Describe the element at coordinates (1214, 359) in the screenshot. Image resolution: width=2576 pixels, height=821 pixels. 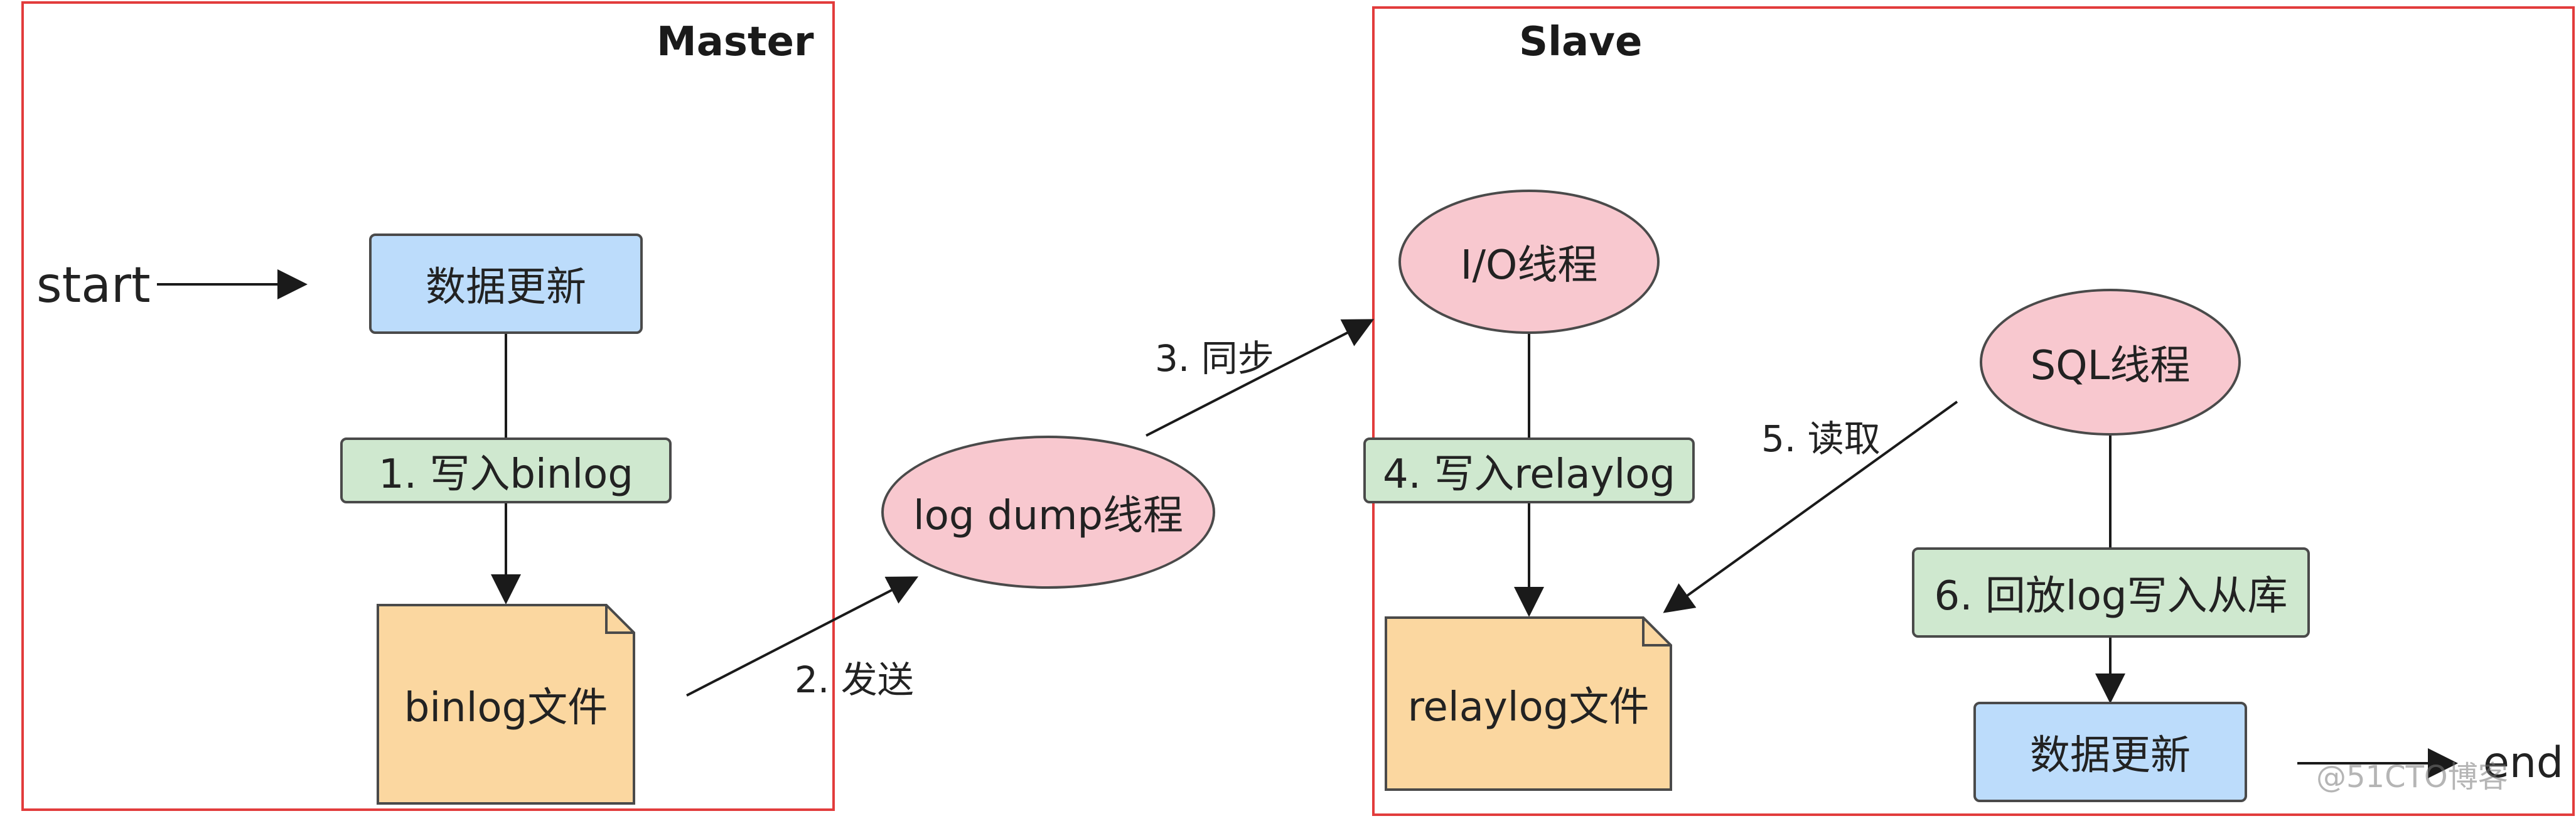
I see `sync-label: 3. 同步` at that location.